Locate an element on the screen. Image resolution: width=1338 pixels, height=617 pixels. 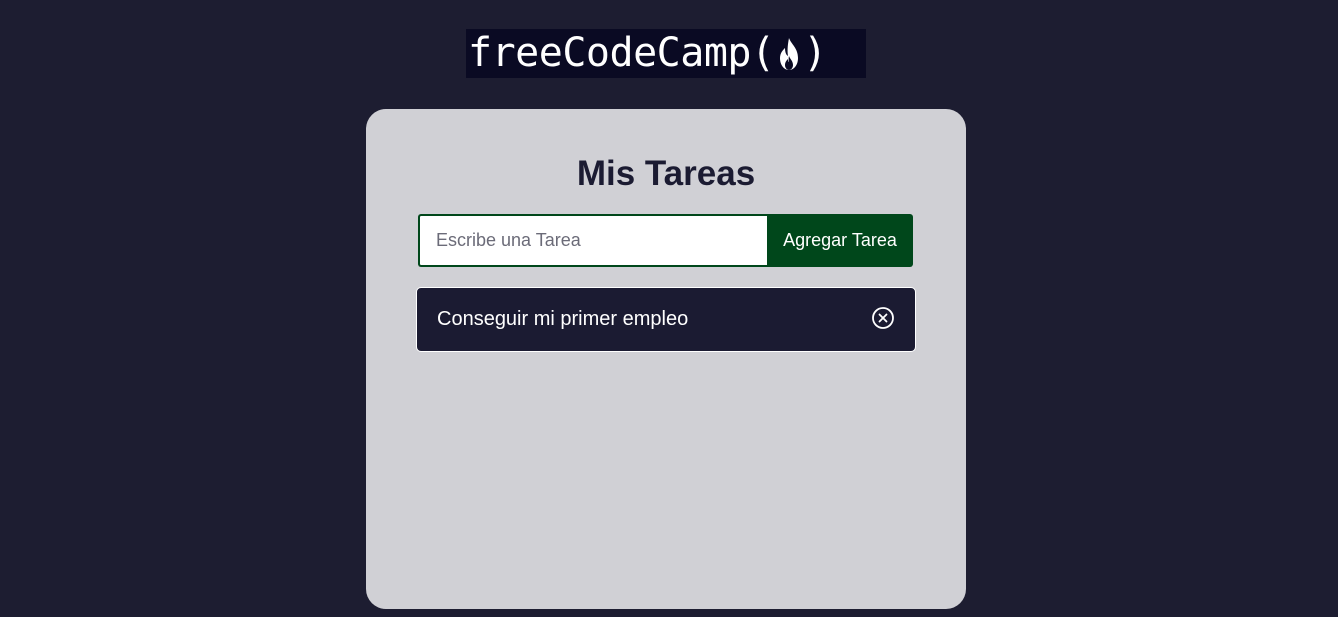
page-title: Mis Tareas is located at coordinates (666, 173).